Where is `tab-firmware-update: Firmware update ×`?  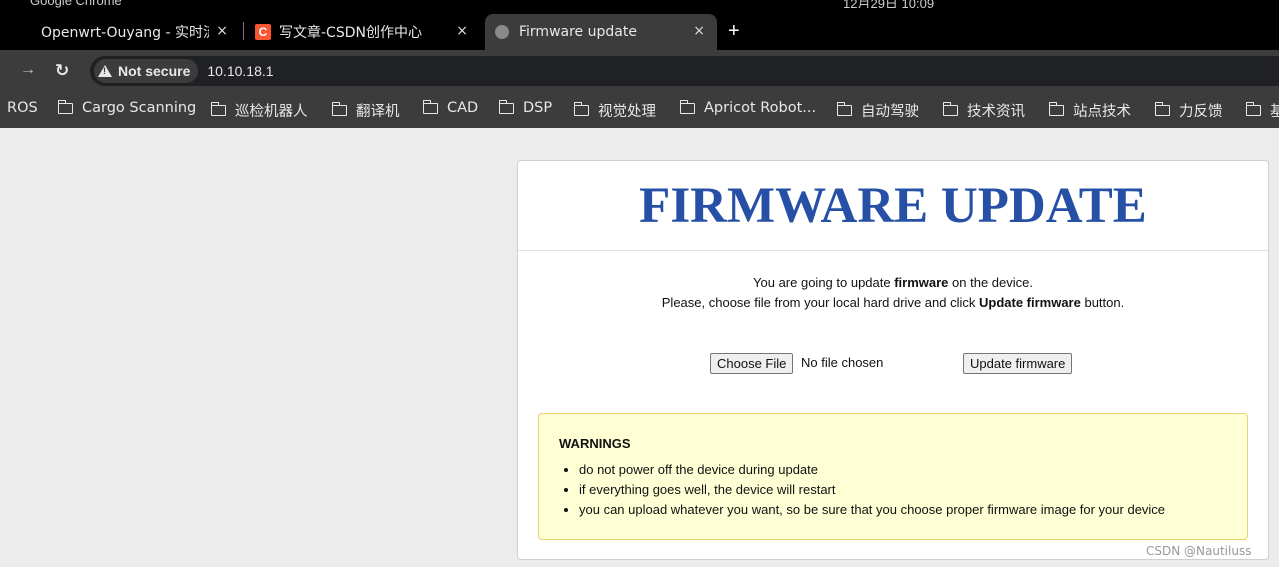
tab-firmware-update: Firmware update × is located at coordinates (601, 32).